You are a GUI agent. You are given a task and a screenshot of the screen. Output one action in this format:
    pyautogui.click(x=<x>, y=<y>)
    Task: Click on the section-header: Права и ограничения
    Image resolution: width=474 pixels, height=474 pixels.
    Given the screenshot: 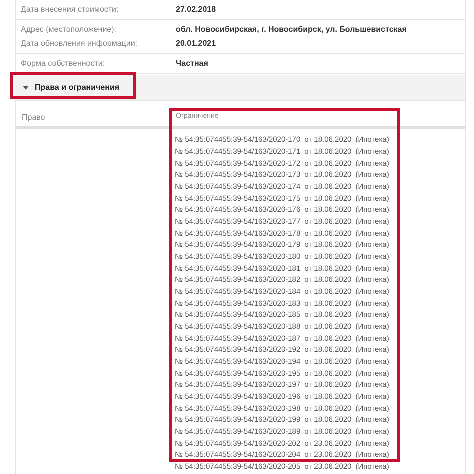 What is the action you would take?
    pyautogui.click(x=240, y=88)
    